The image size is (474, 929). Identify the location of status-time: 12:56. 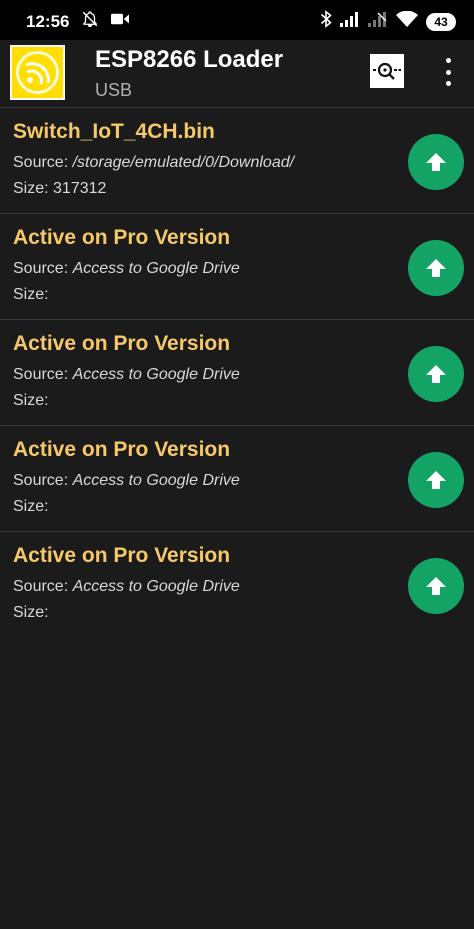
(48, 21).